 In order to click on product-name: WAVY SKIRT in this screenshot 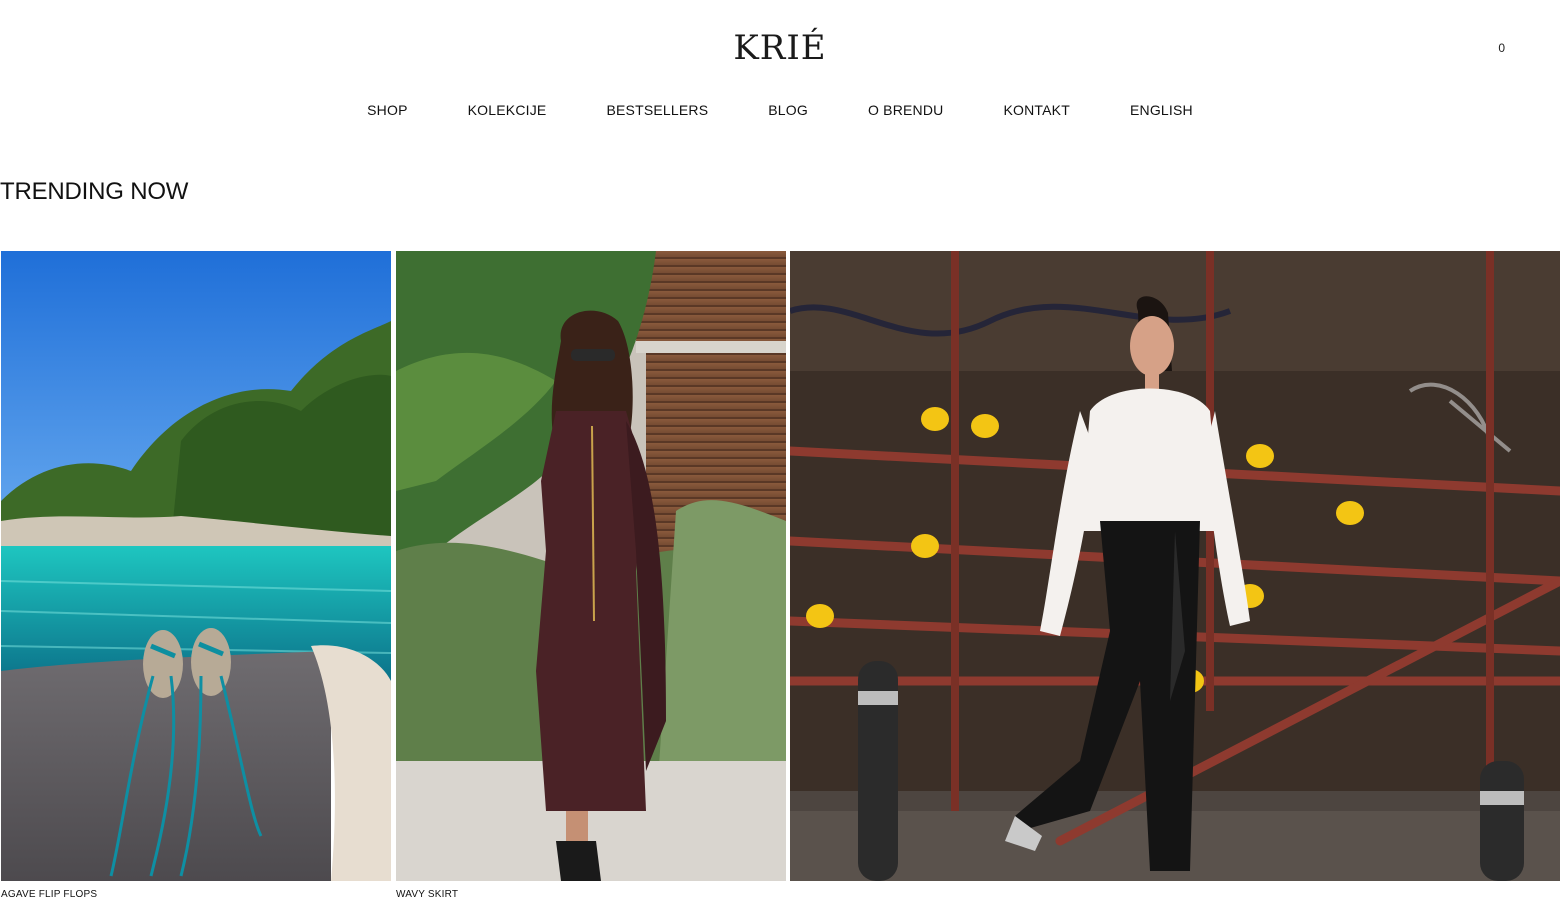, I will do `click(427, 894)`.